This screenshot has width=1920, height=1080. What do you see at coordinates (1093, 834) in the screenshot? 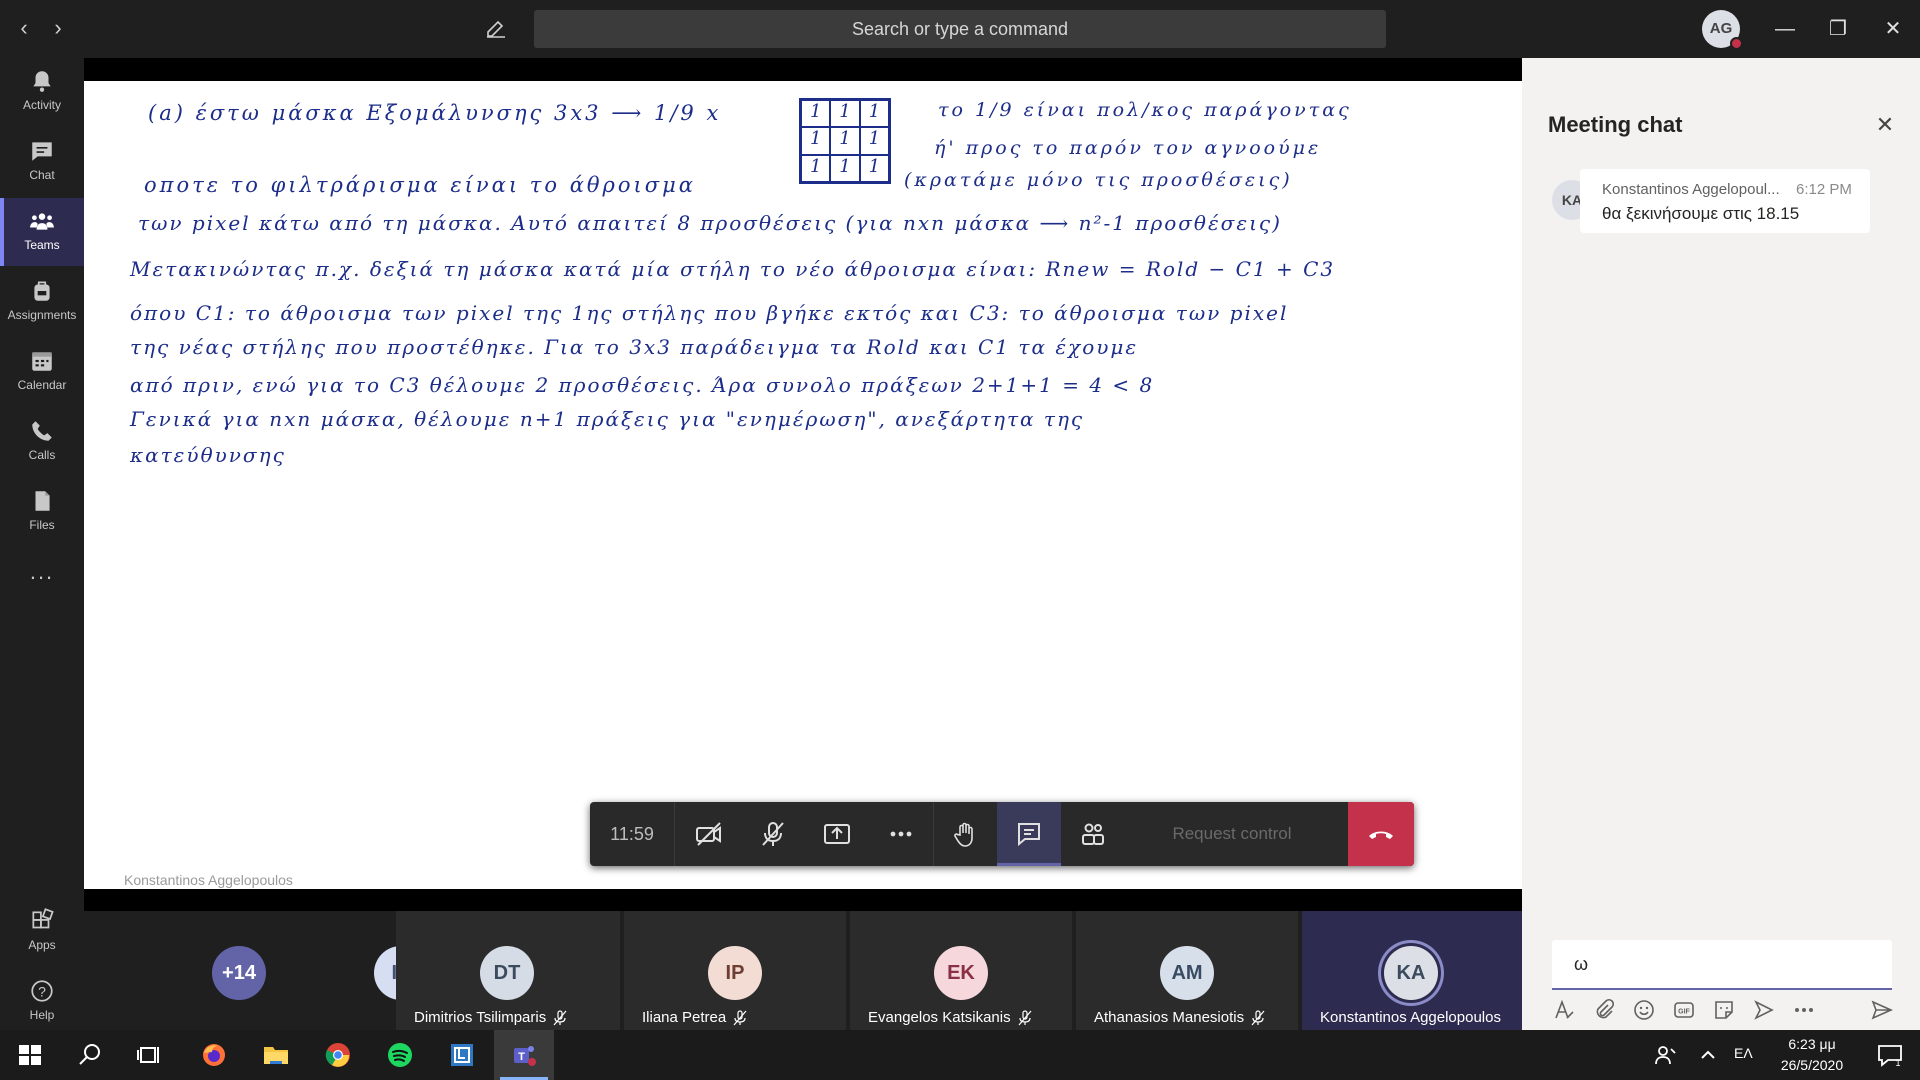
I see `show-participants-button` at bounding box center [1093, 834].